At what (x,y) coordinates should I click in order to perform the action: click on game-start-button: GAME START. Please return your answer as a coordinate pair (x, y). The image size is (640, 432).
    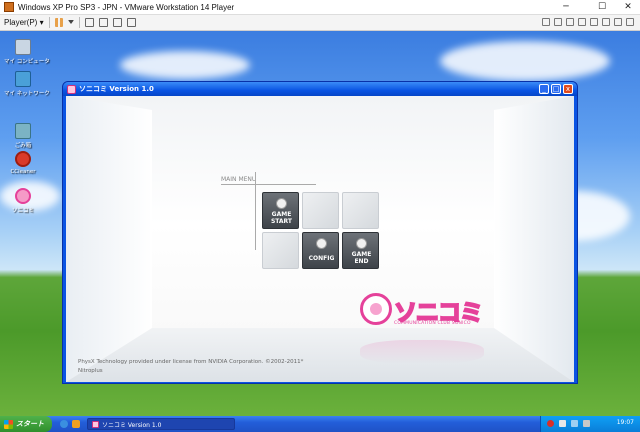
    Looking at the image, I should click on (280, 210).